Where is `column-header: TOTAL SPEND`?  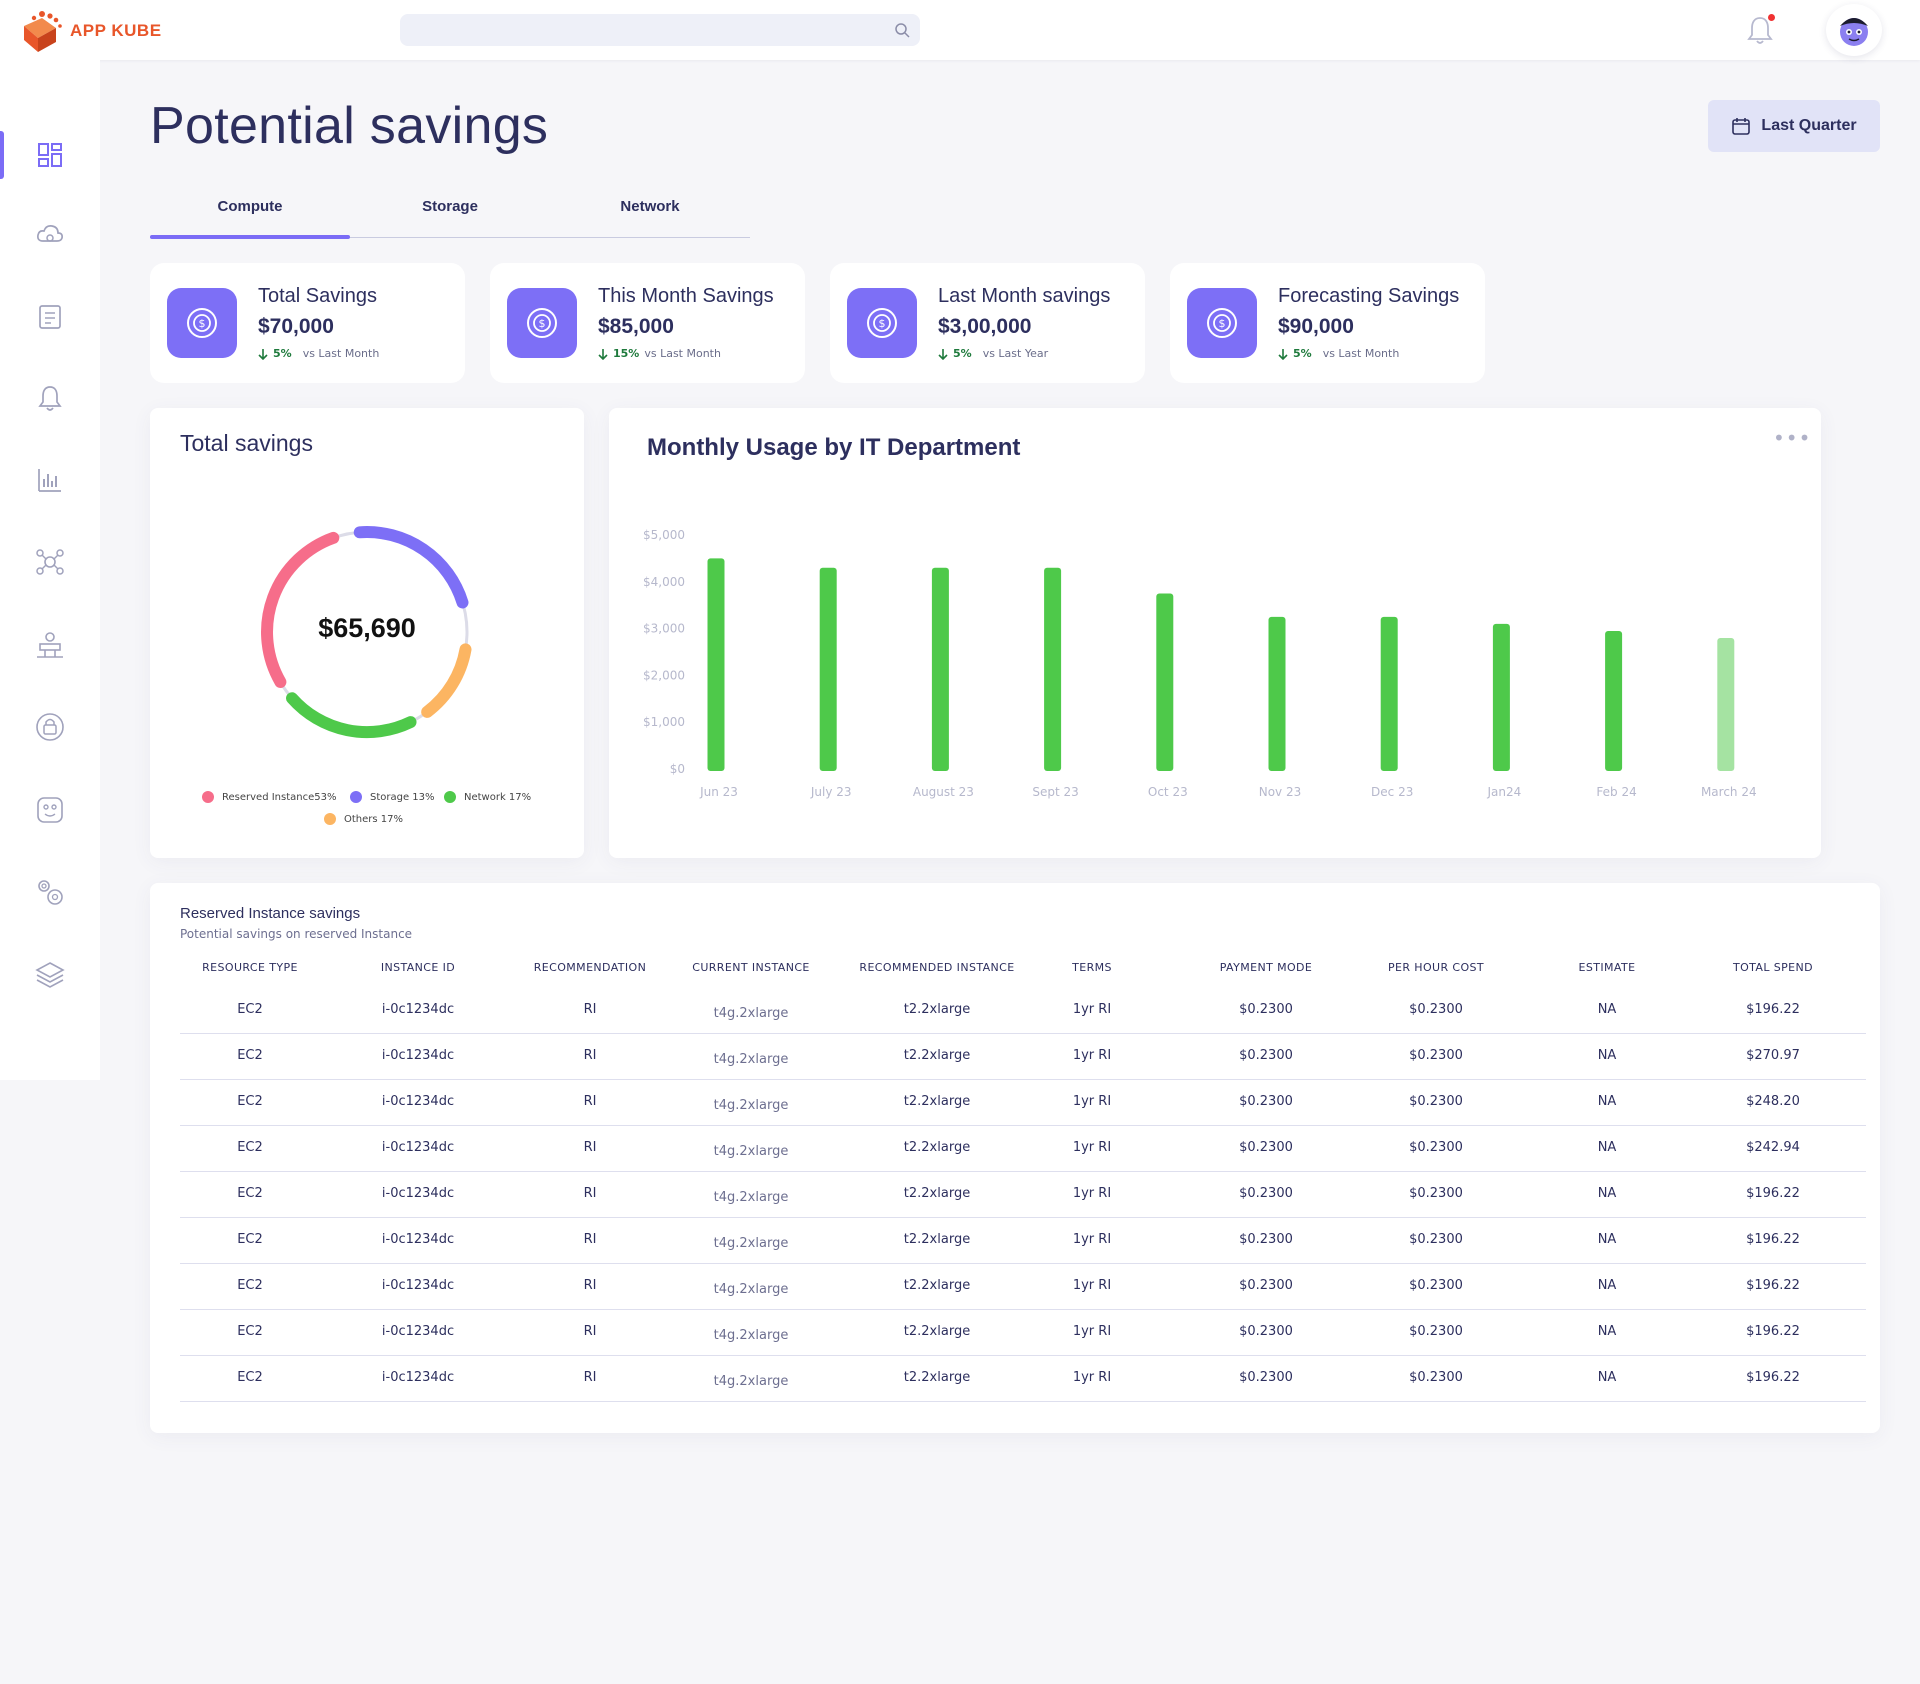
column-header: TOTAL SPEND is located at coordinates (1773, 967).